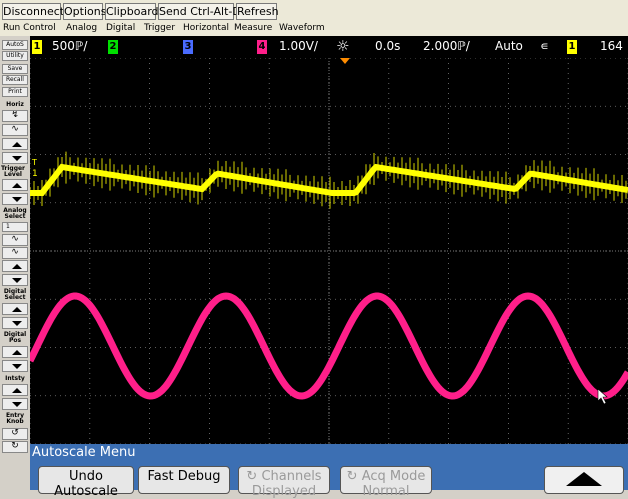 This screenshot has width=628, height=499. What do you see at coordinates (35, 174) in the screenshot?
I see `ch1-ground-marker: 1` at bounding box center [35, 174].